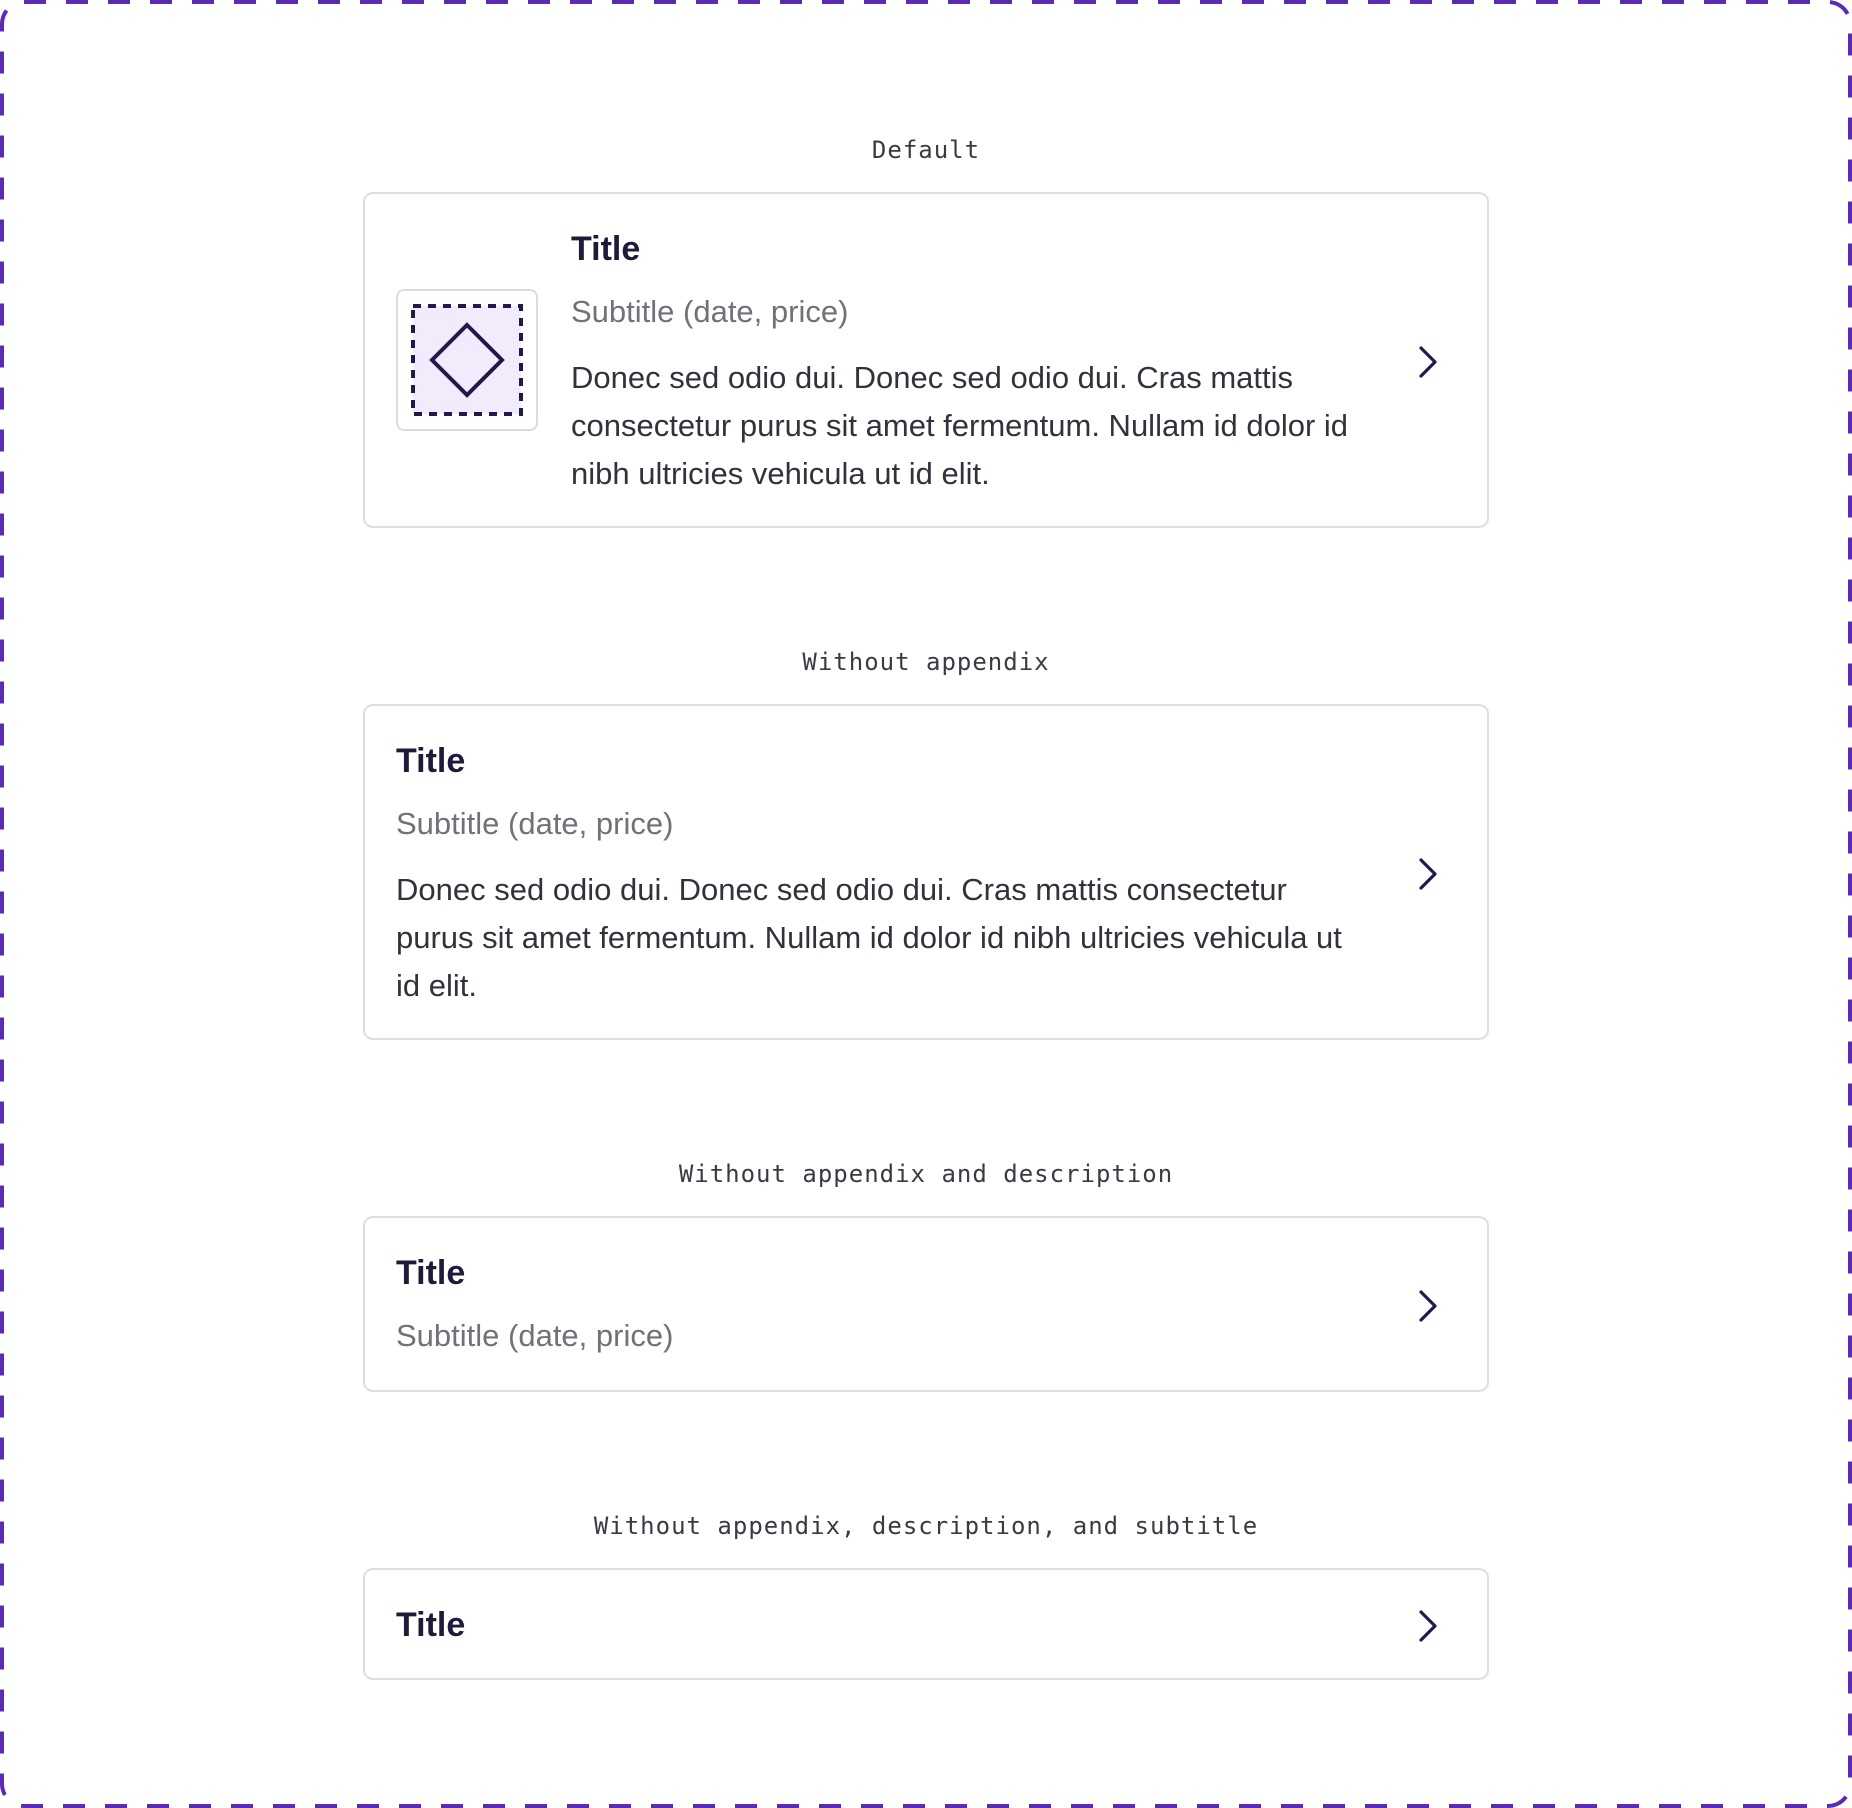 The image size is (1852, 1808). What do you see at coordinates (926, 662) in the screenshot?
I see `section-label-without-appendix: Without appendix` at bounding box center [926, 662].